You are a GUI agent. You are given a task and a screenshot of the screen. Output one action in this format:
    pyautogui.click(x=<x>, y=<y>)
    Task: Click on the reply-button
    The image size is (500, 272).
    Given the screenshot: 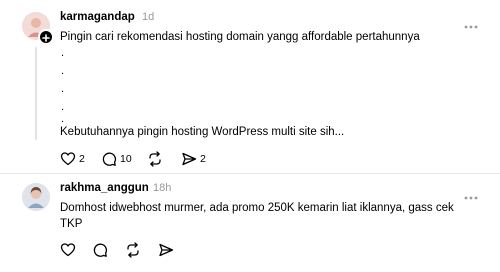 What is the action you would take?
    pyautogui.click(x=100, y=250)
    